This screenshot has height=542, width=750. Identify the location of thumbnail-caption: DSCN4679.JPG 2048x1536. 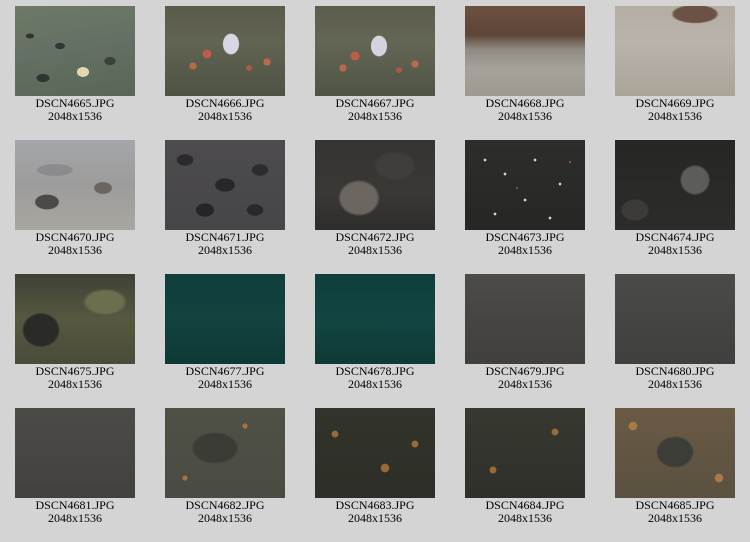
(525, 378).